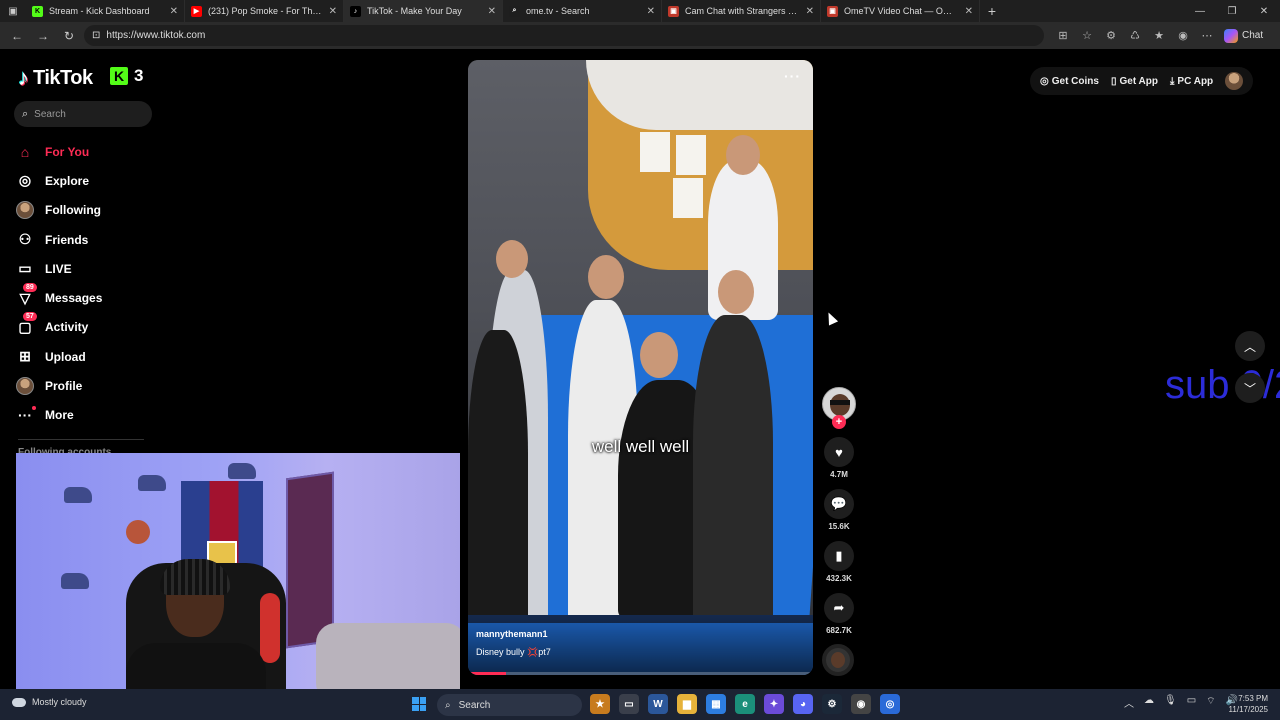 This screenshot has height=720, width=1280. Describe the element at coordinates (91, 239) in the screenshot. I see `sidebar-item-friends: ⚇ Friends` at that location.